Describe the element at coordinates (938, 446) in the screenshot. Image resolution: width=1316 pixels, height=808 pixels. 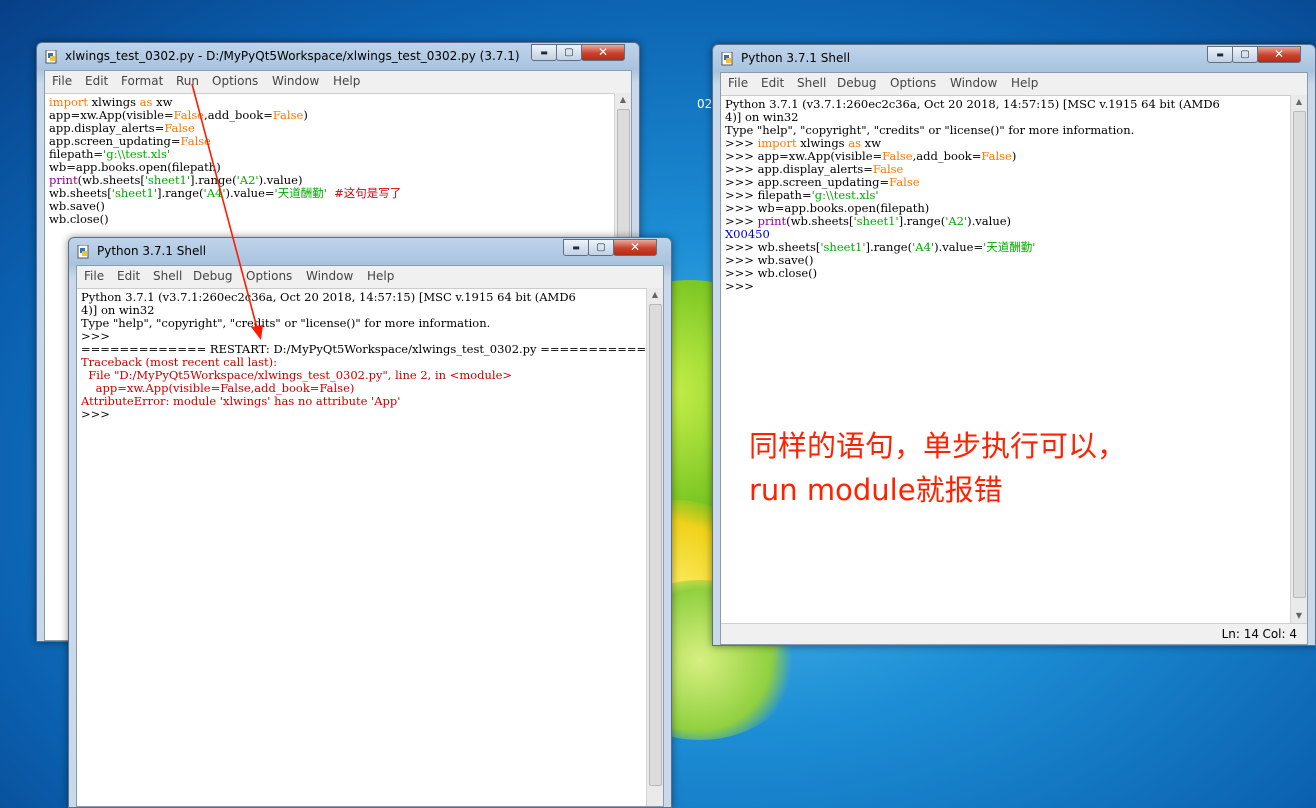
I see `annotation-line-1: 同样的语句，单步执行可以，` at that location.